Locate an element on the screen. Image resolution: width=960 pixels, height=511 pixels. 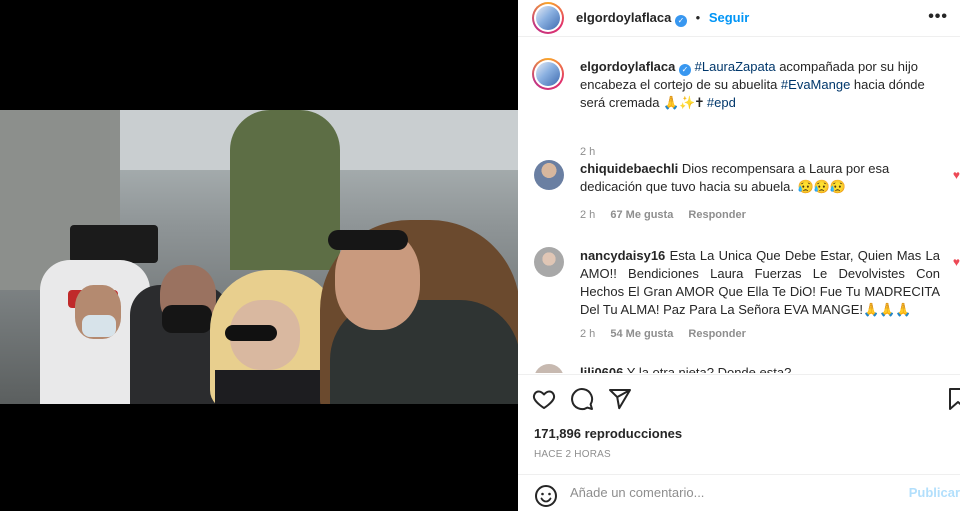
view-count: 171,896 reproducciones is located at coordinates (608, 433).